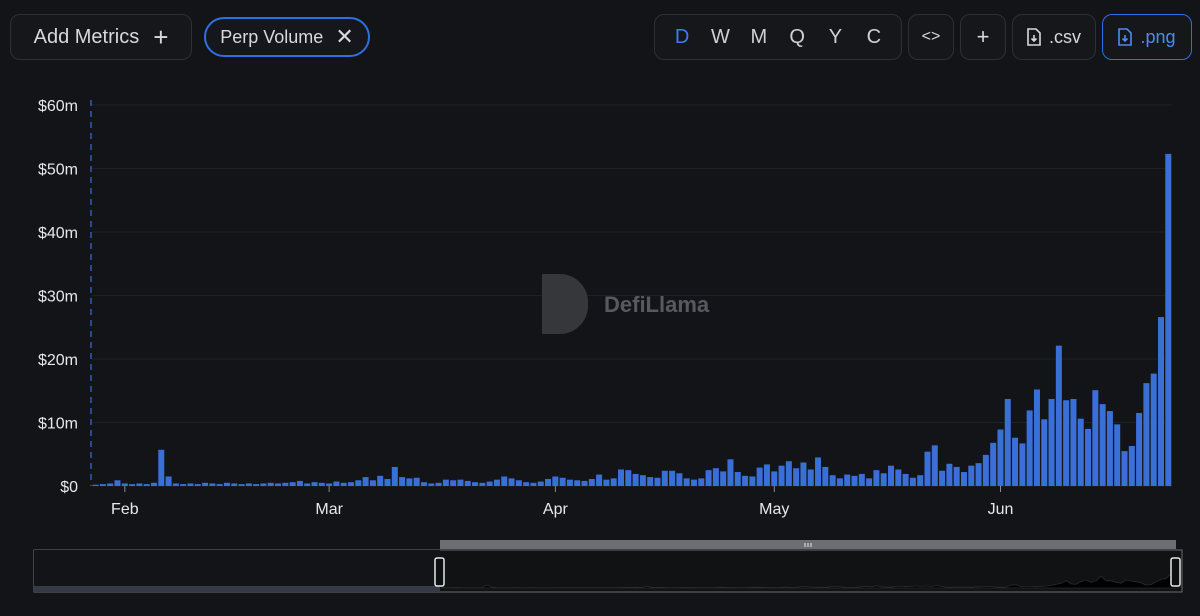 This screenshot has height=616, width=1200. I want to click on period-month-button: M, so click(759, 37).